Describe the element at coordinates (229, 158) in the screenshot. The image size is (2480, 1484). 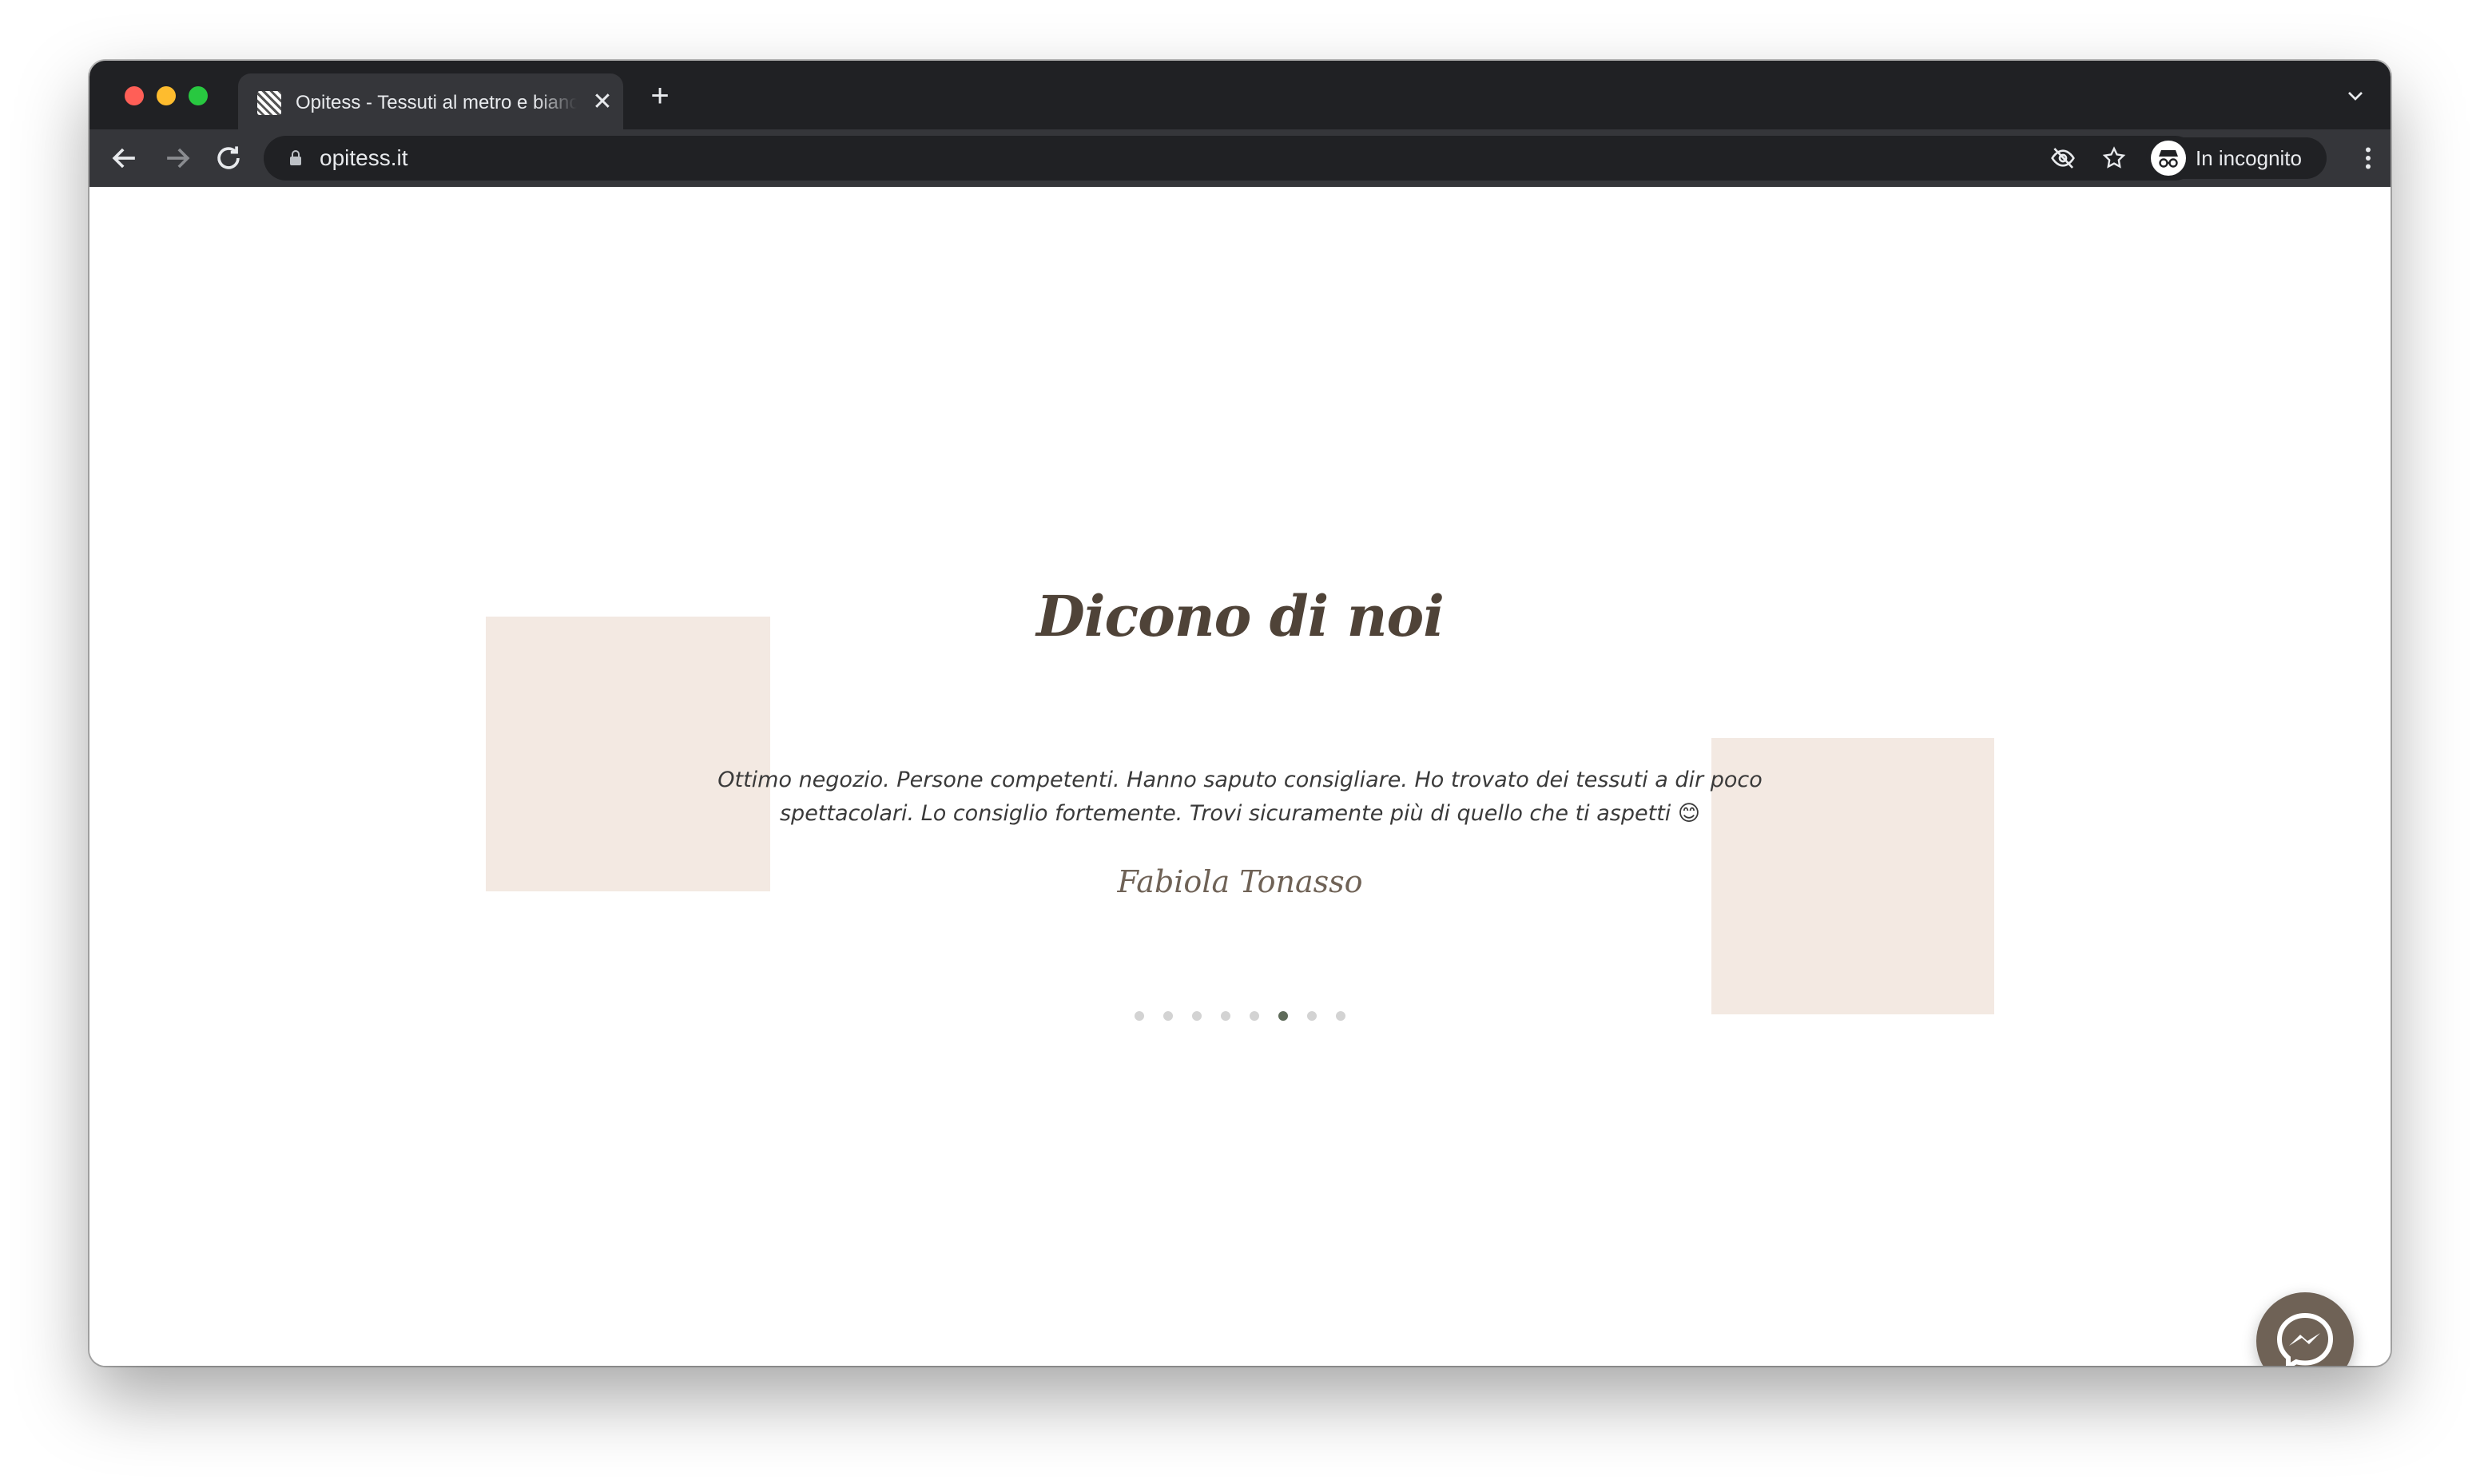
I see `reload-icon` at that location.